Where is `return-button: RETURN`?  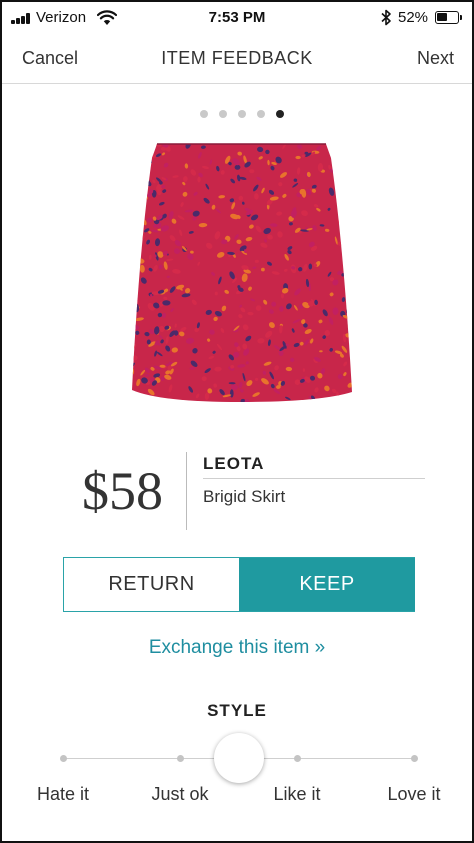
return-button: RETURN is located at coordinates (151, 584).